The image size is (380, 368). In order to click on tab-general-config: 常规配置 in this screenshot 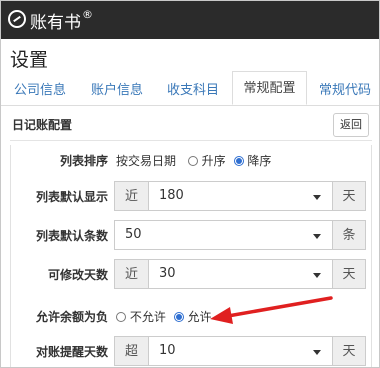, I will do `click(269, 88)`.